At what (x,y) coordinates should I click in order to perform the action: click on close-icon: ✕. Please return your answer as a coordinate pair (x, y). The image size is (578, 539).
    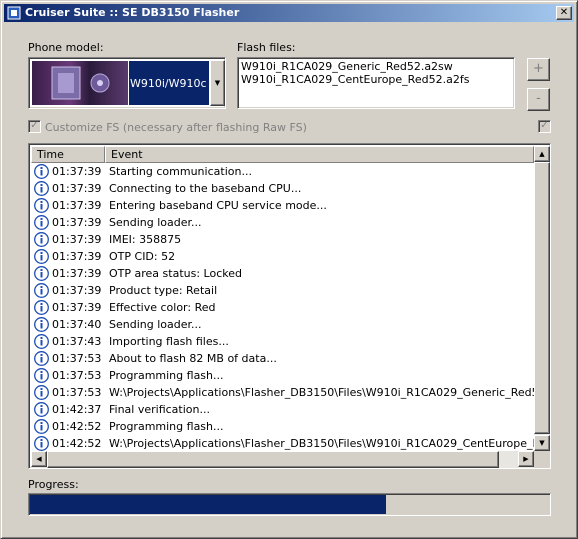
    Looking at the image, I should click on (564, 12).